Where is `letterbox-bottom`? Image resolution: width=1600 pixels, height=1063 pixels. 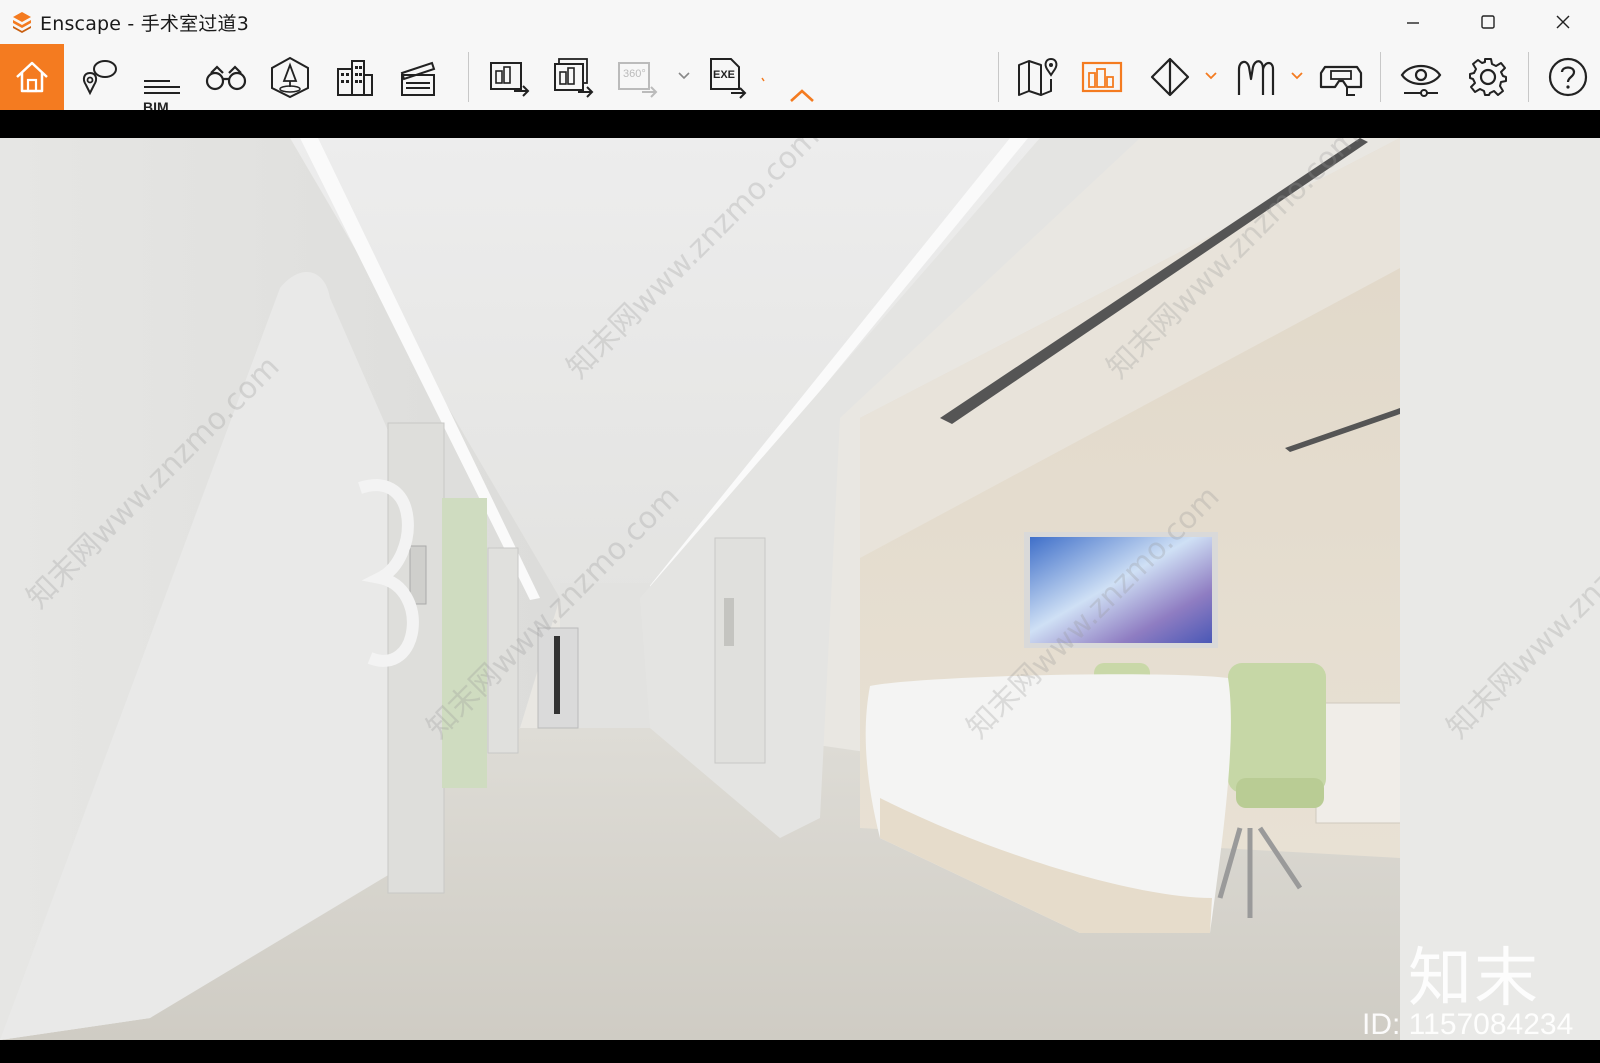
letterbox-bottom is located at coordinates (800, 1051).